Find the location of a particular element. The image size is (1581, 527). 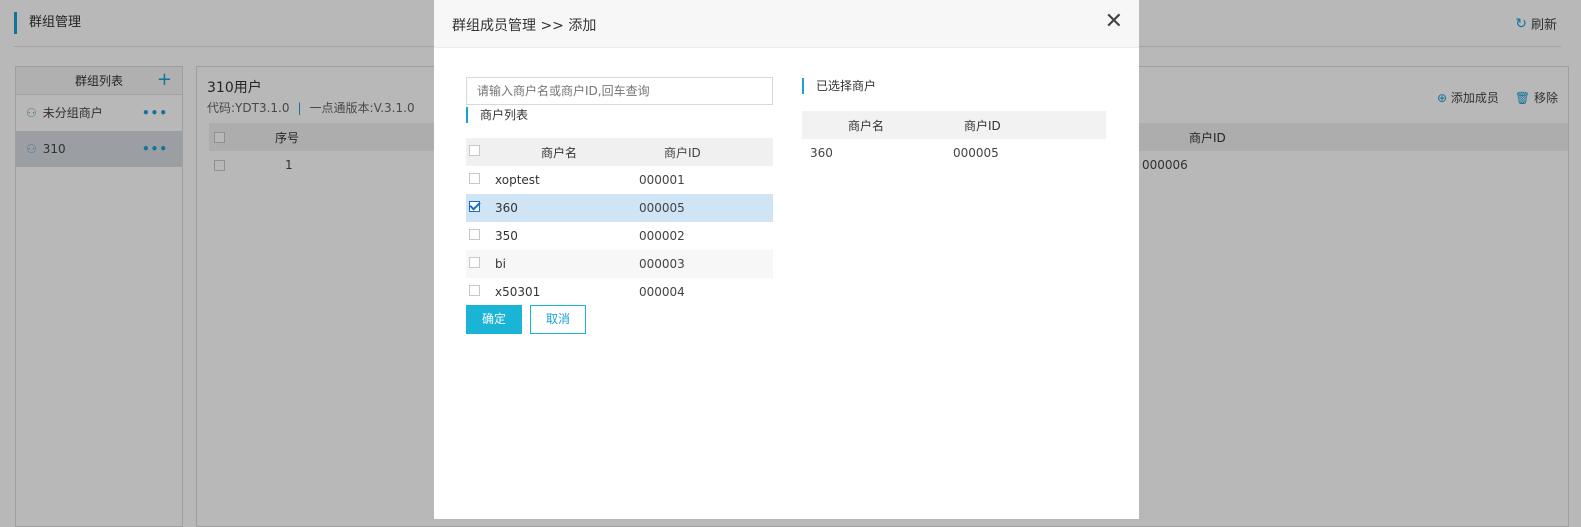

list-item: bi 000003 is located at coordinates (619, 264).